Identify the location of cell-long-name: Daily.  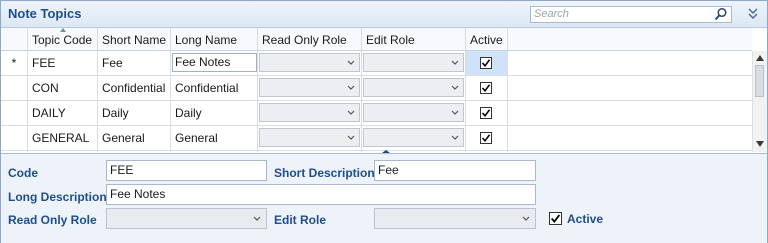
(214, 113).